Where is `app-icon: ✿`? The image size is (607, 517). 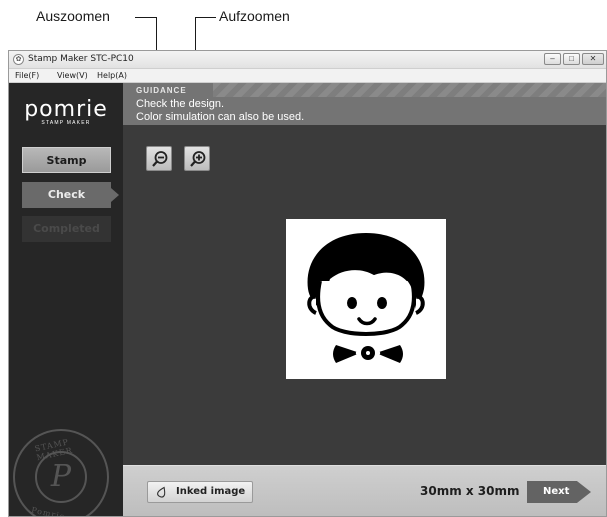 app-icon: ✿ is located at coordinates (18, 59).